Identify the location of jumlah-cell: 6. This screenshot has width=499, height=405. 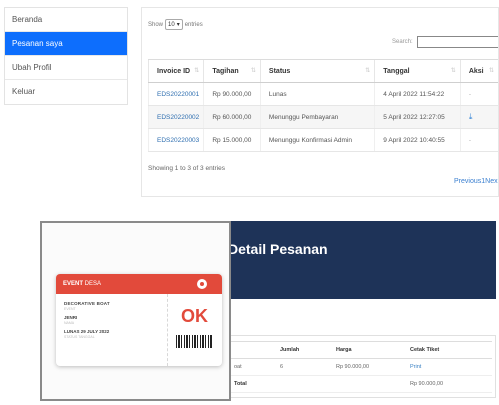
(302, 367).